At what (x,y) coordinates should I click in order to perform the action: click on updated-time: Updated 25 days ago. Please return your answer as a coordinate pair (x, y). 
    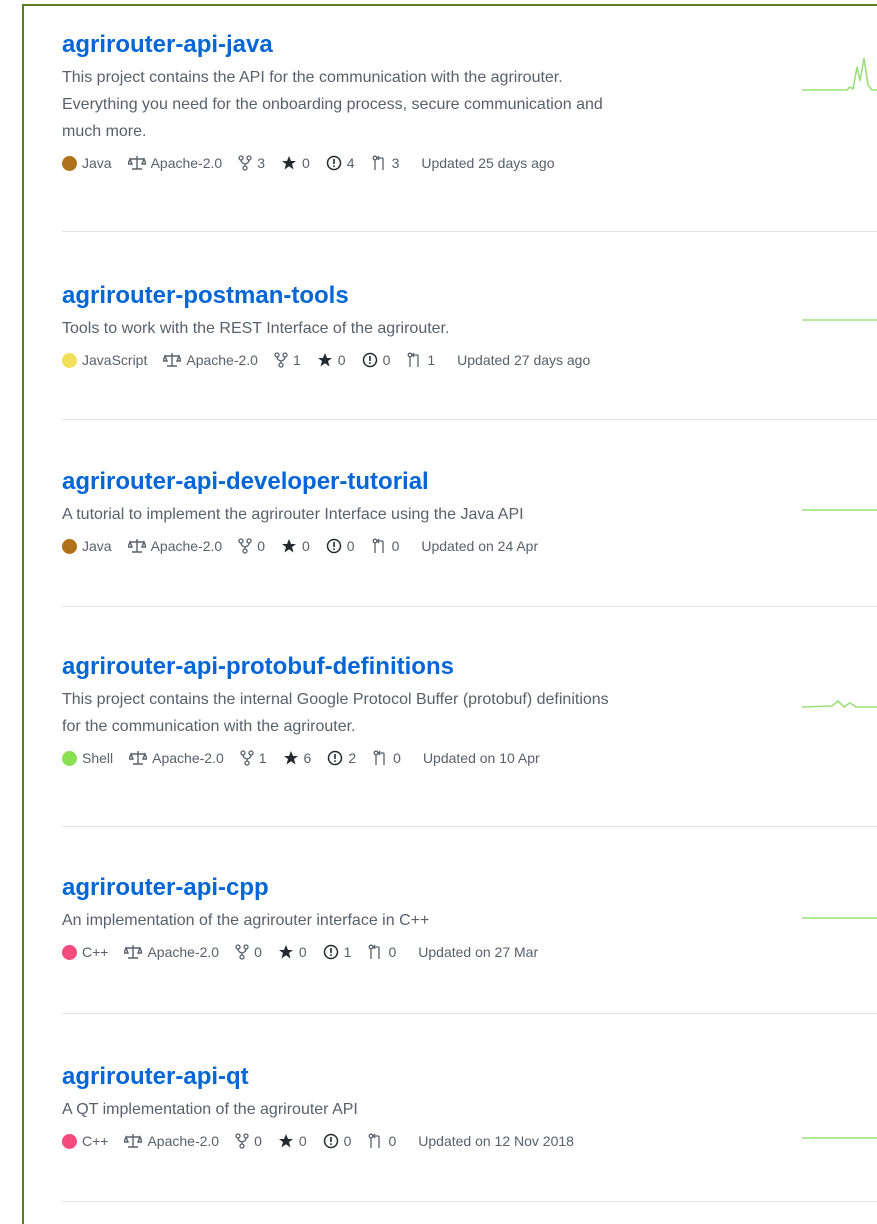
    Looking at the image, I should click on (488, 163).